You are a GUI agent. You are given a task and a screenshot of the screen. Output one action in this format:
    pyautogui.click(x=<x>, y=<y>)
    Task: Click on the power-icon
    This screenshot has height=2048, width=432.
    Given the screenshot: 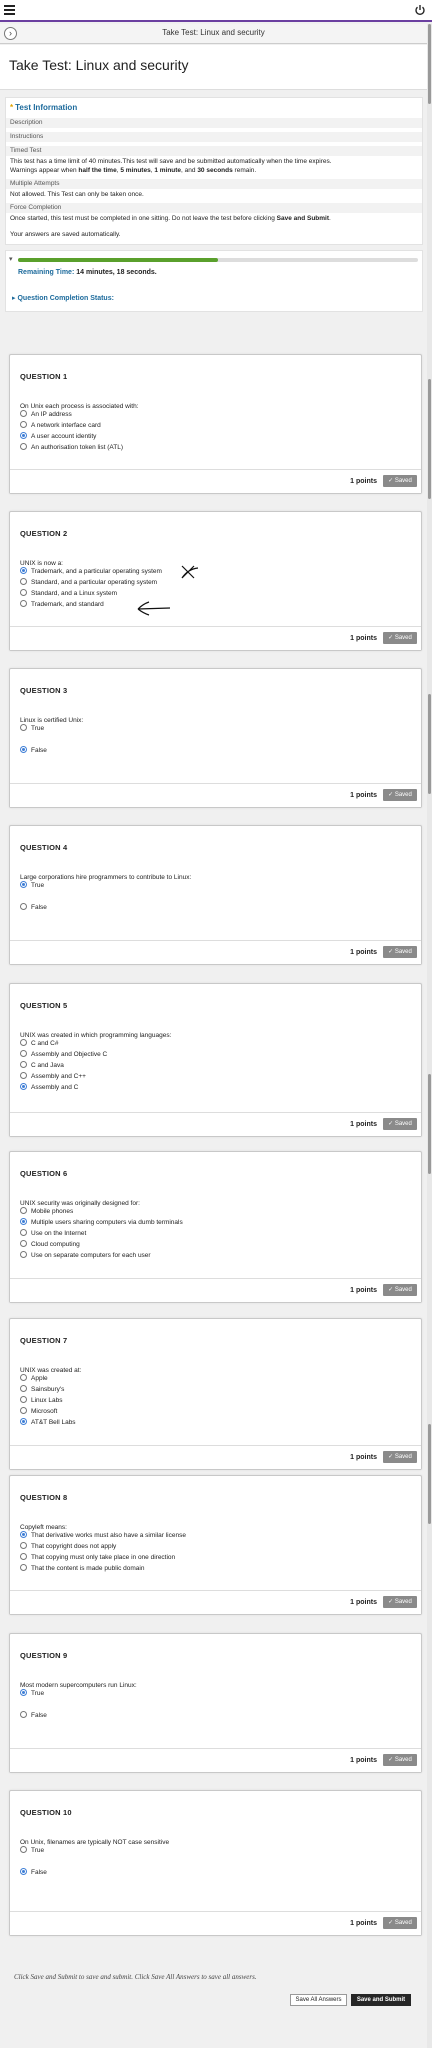 What is the action you would take?
    pyautogui.click(x=420, y=10)
    